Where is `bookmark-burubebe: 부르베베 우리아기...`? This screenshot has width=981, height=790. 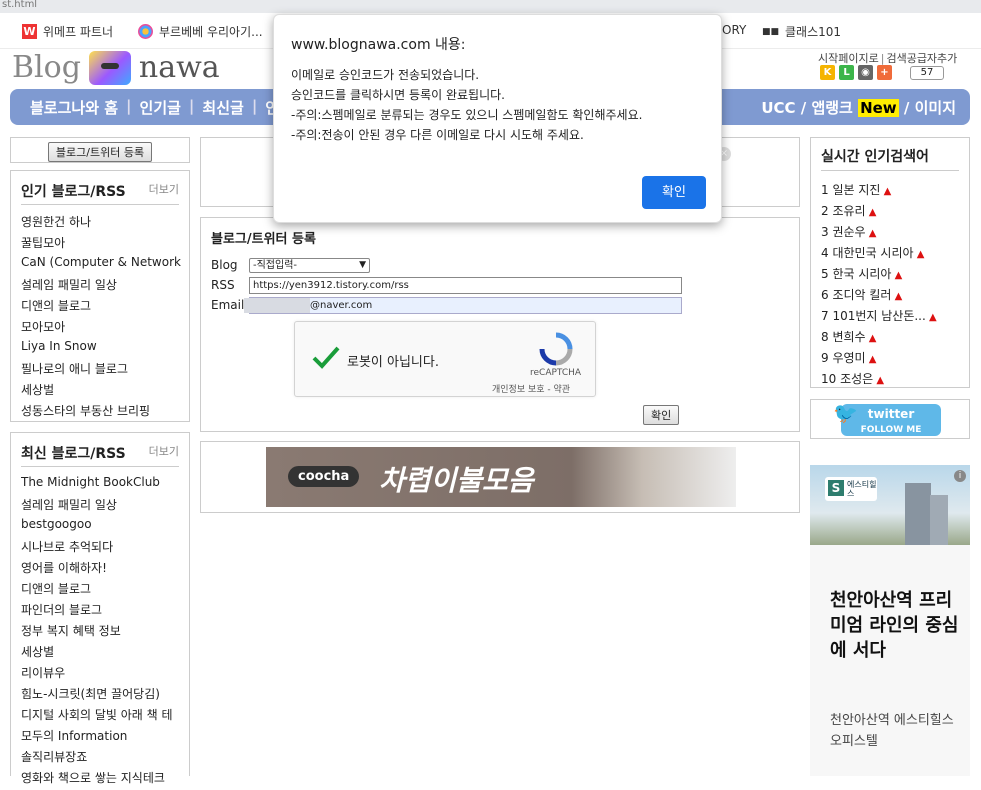
bookmark-burubebe: 부르베베 우리아기... is located at coordinates (200, 31).